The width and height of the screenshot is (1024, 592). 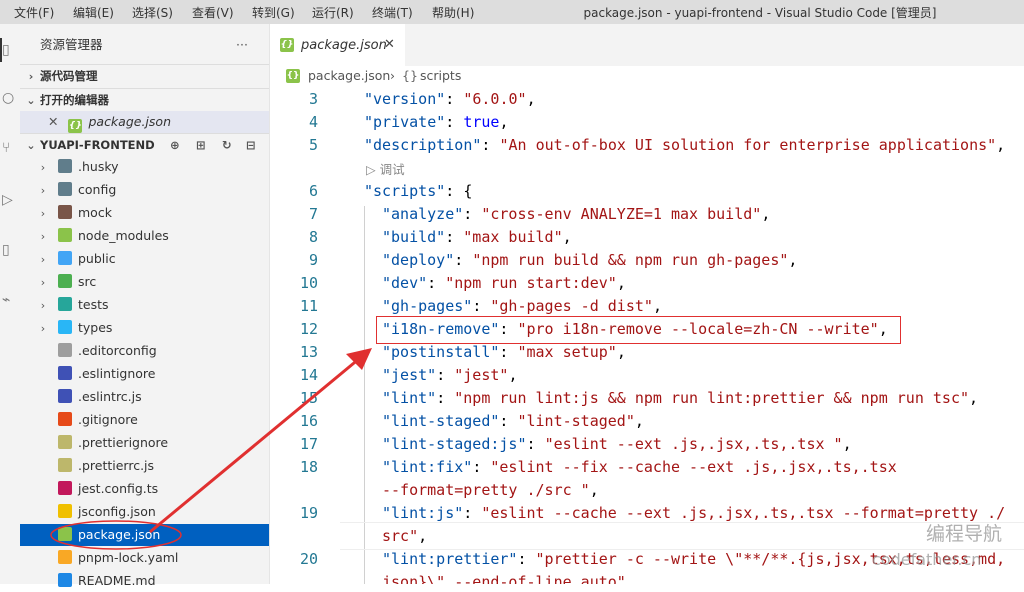 What do you see at coordinates (152, 12) in the screenshot?
I see `menu-selection: 选择(S)` at bounding box center [152, 12].